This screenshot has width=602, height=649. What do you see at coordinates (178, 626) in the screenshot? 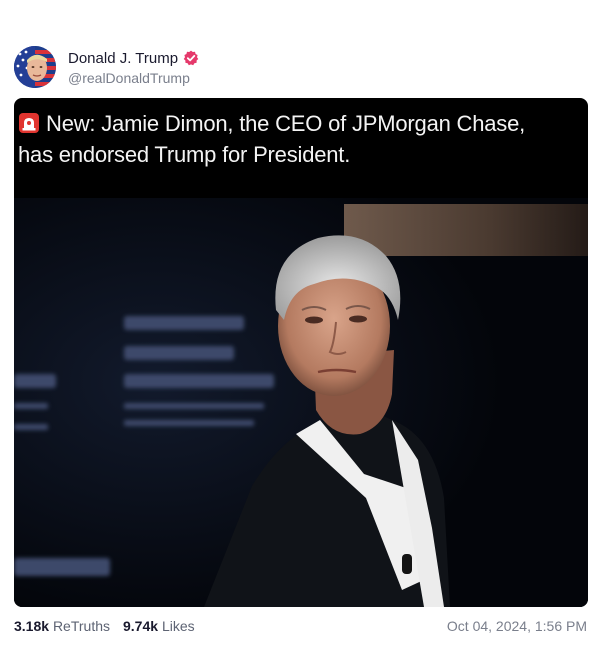
I see `likes-label: Likes` at bounding box center [178, 626].